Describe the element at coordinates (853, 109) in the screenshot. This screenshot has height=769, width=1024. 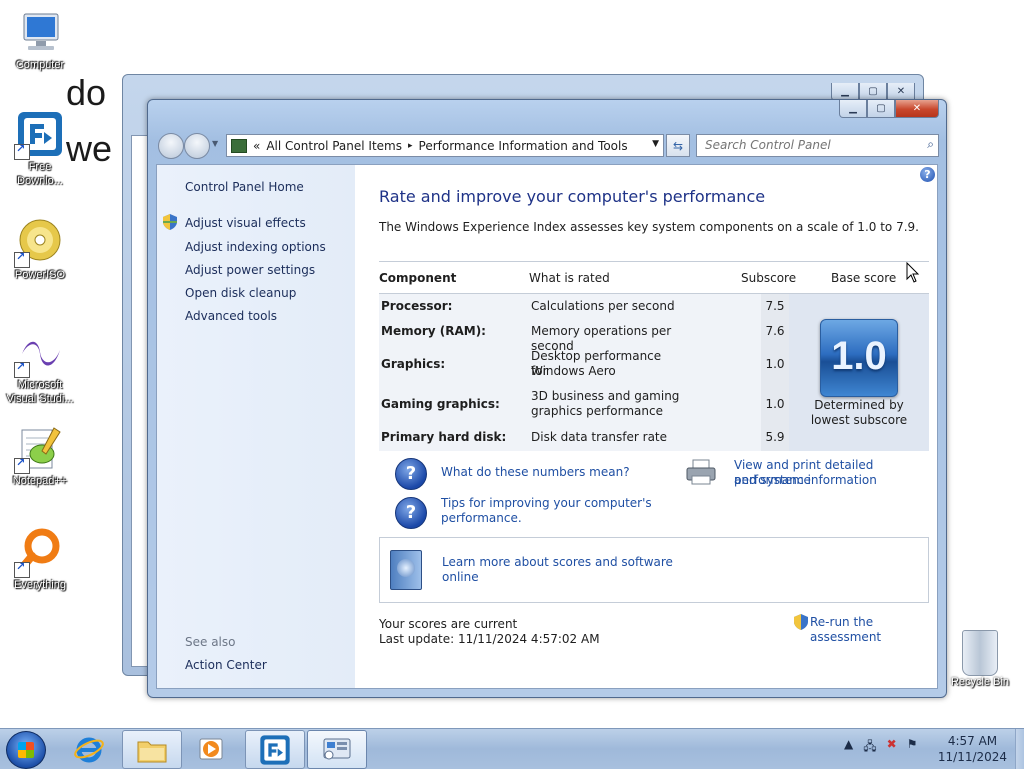
I see `minimize-button: ▁` at that location.